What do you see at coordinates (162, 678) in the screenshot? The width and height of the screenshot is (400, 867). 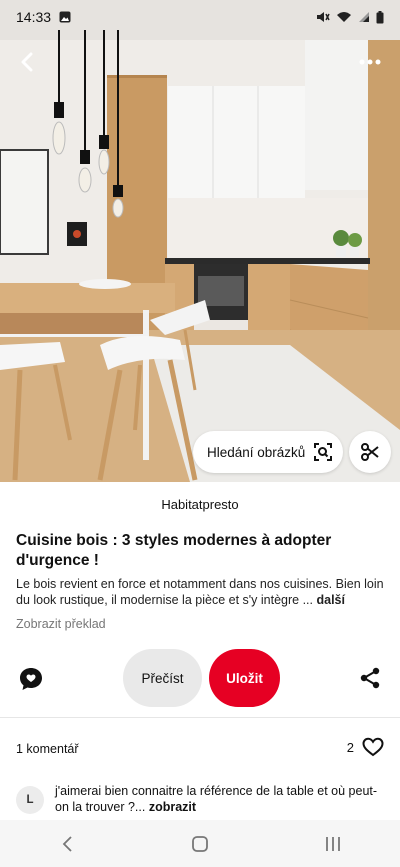 I see `read-button: Přečíst` at bounding box center [162, 678].